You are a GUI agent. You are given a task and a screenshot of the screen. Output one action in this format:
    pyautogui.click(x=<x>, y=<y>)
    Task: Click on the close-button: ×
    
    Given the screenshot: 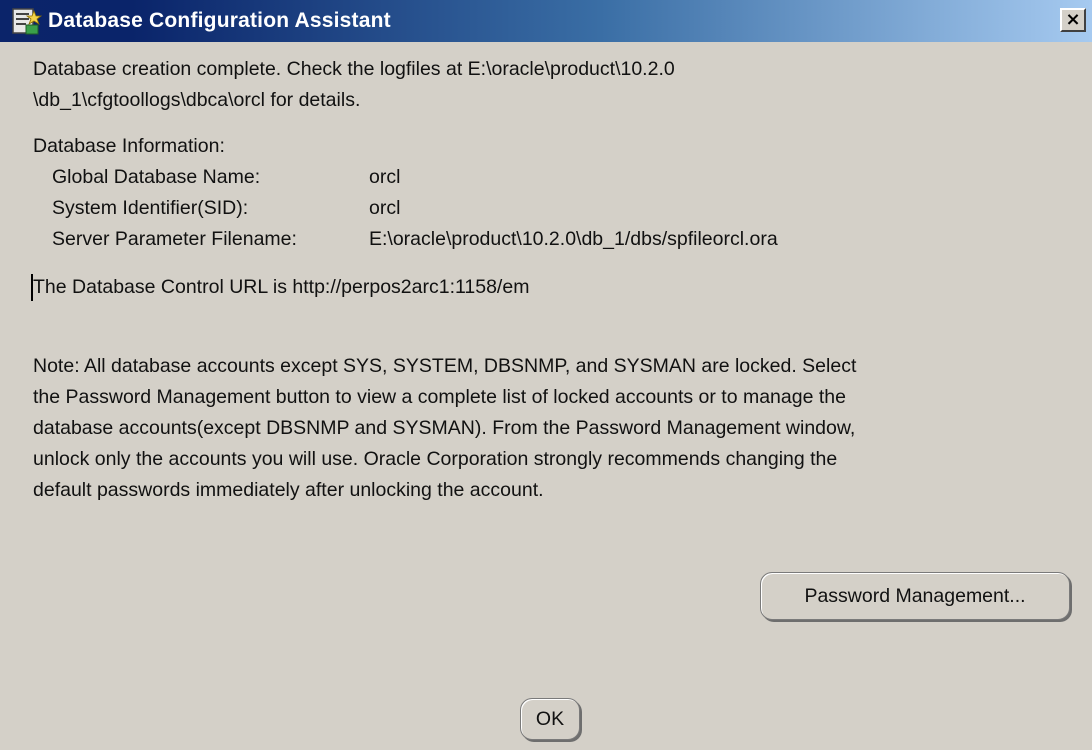 What is the action you would take?
    pyautogui.click(x=1073, y=20)
    